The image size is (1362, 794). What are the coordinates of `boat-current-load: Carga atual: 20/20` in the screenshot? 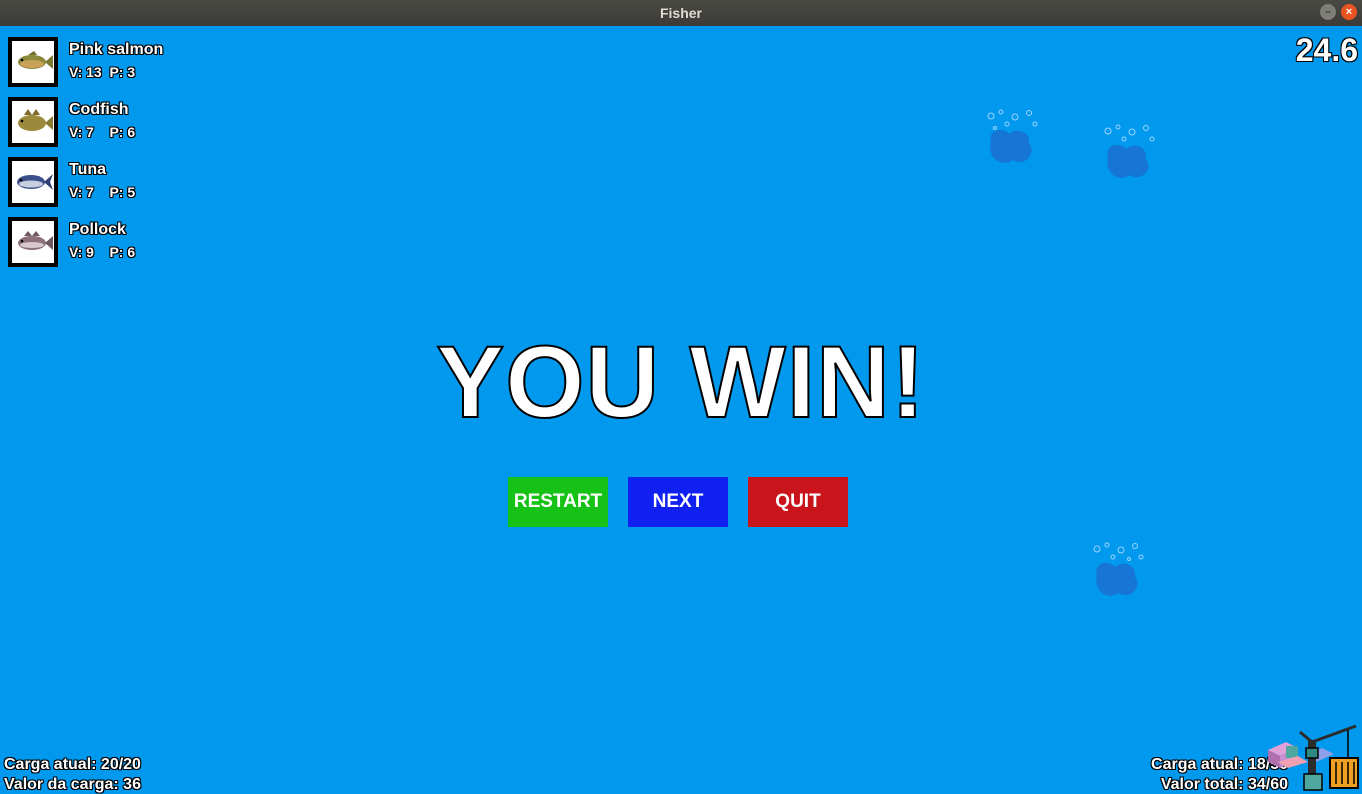 It's located at (72, 764).